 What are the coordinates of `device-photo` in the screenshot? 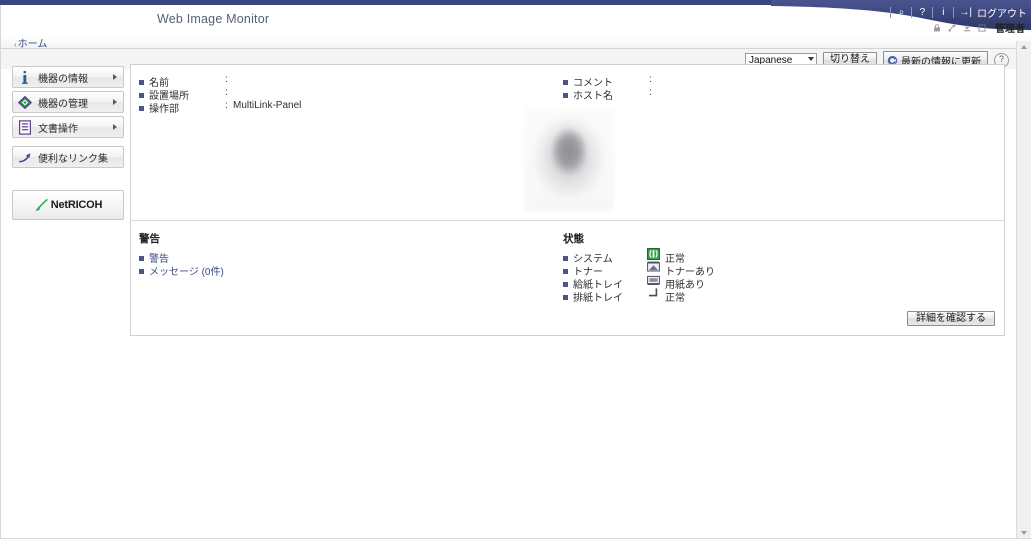 It's located at (569, 159).